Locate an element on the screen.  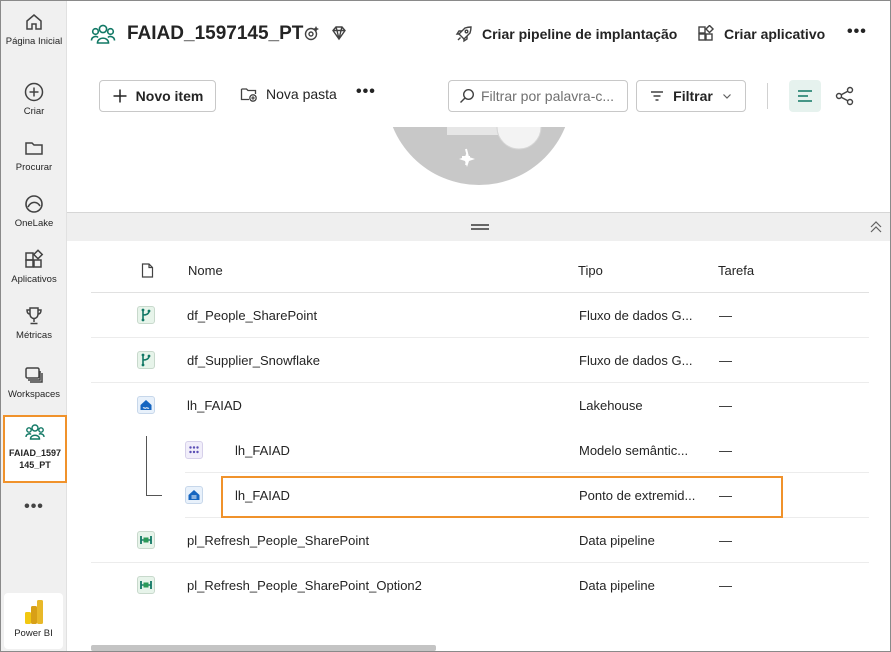
pane-splitter is located at coordinates (478, 226).